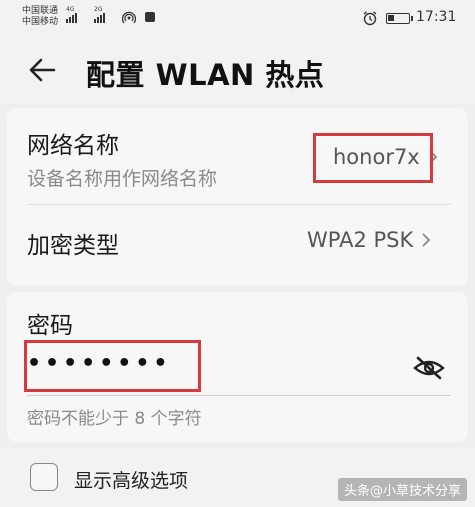 The height and width of the screenshot is (507, 475). I want to click on chevron-right-icon, so click(426, 240).